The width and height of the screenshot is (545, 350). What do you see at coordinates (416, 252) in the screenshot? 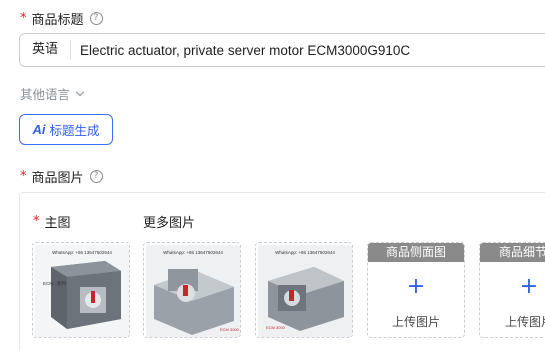
I see `slot-title: 商品侧面图` at bounding box center [416, 252].